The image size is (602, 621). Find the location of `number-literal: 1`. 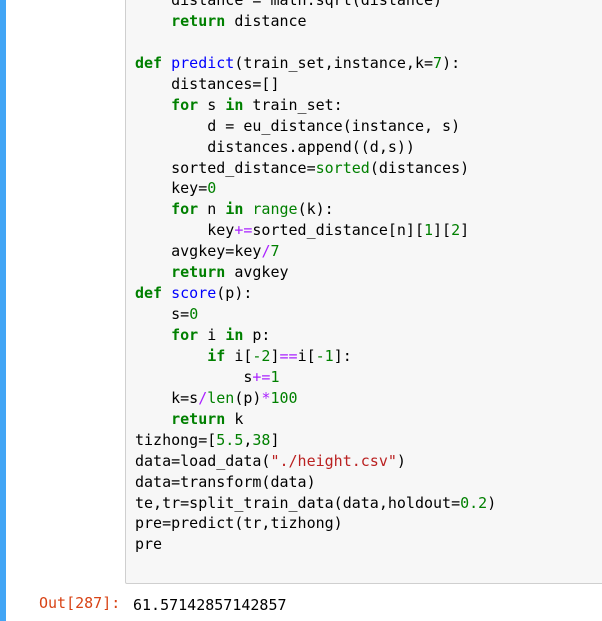

number-literal: 1 is located at coordinates (275, 376).